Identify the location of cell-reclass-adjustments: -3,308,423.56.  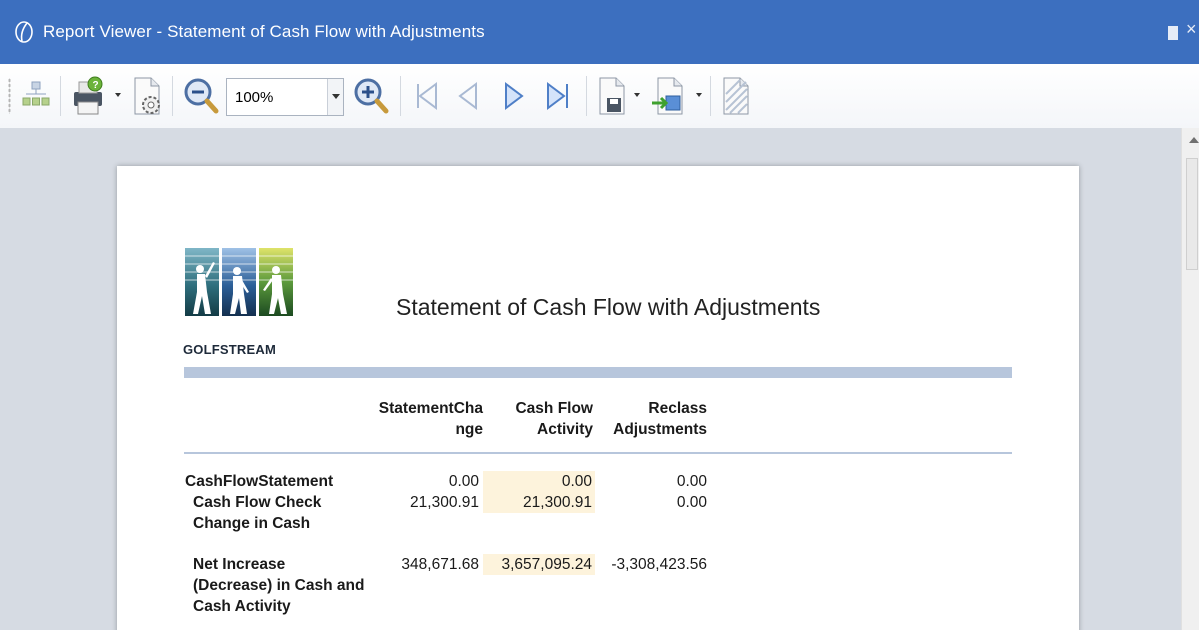
(659, 564).